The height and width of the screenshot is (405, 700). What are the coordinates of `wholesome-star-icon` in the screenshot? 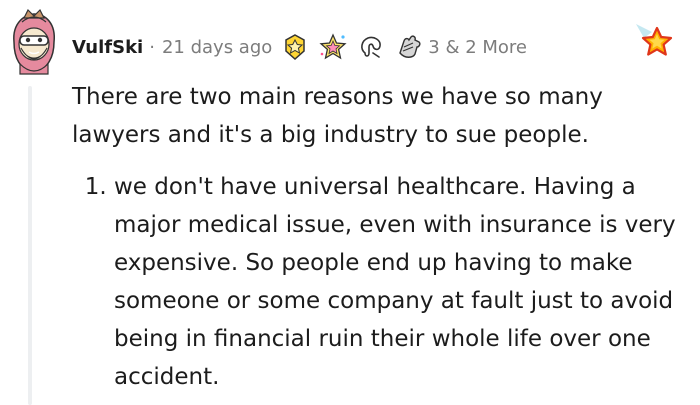 It's located at (333, 47).